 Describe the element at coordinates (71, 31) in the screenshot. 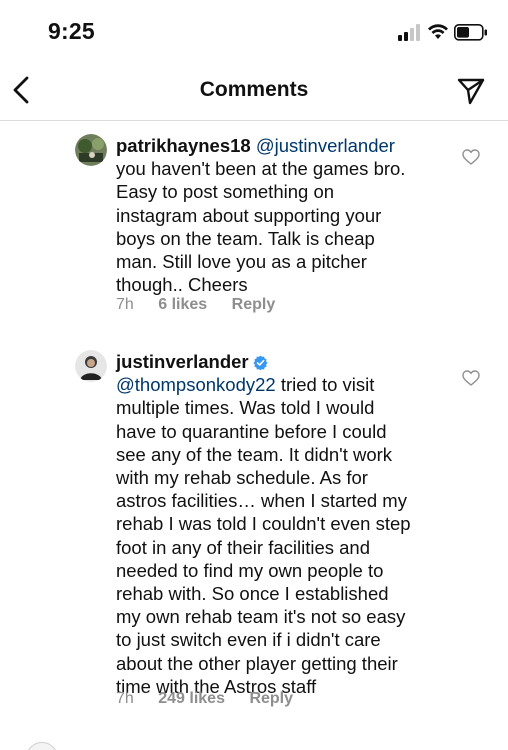

I see `status-time: 9:25` at that location.